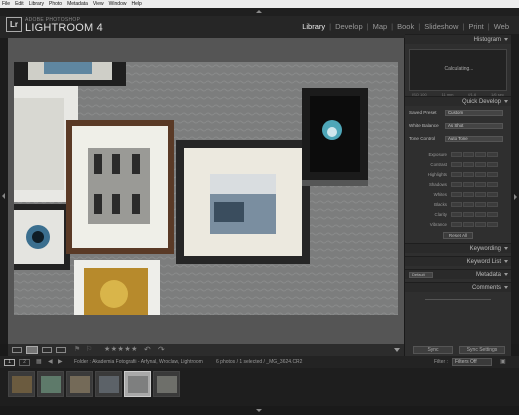 The width and height of the screenshot is (519, 415). What do you see at coordinates (6, 4) in the screenshot?
I see `menu-file: File` at bounding box center [6, 4].